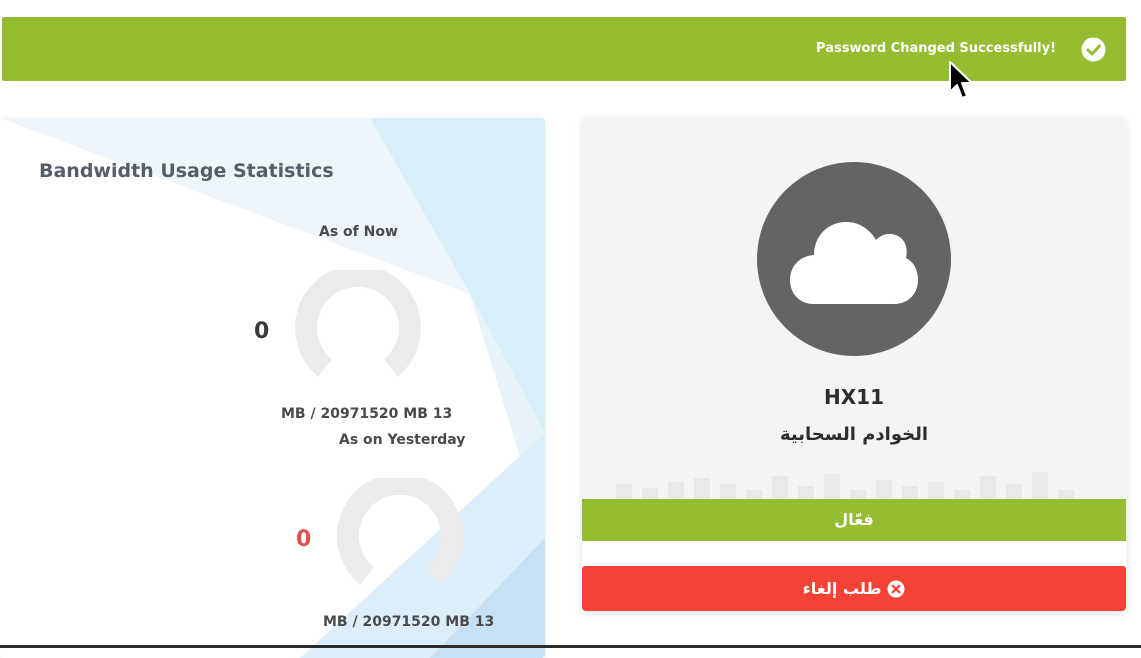  Describe the element at coordinates (961, 80) in the screenshot. I see `mouse-cursor-icon` at that location.